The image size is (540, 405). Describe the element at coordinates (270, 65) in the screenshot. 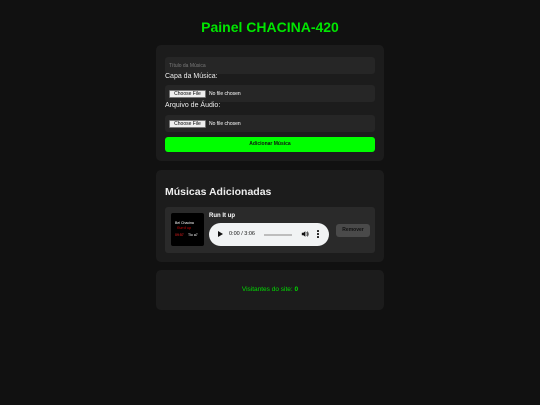

I see `song-title-input` at that location.